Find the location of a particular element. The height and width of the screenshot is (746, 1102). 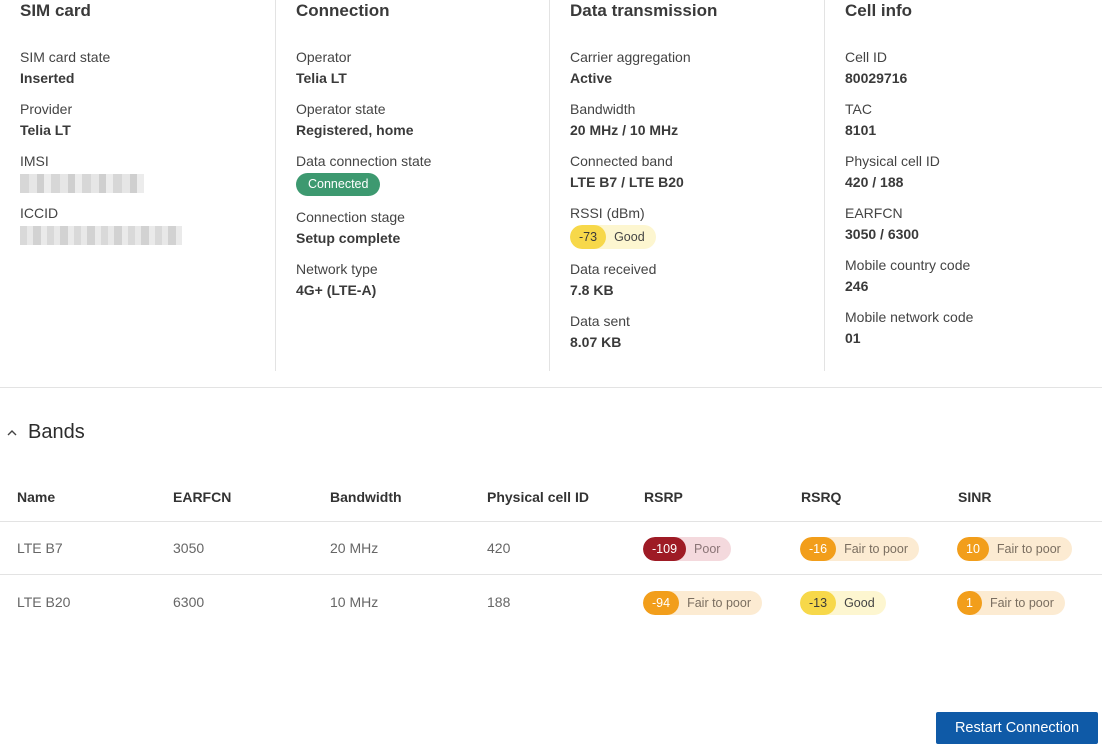

mobile-network-code-value: 01 is located at coordinates (853, 338).